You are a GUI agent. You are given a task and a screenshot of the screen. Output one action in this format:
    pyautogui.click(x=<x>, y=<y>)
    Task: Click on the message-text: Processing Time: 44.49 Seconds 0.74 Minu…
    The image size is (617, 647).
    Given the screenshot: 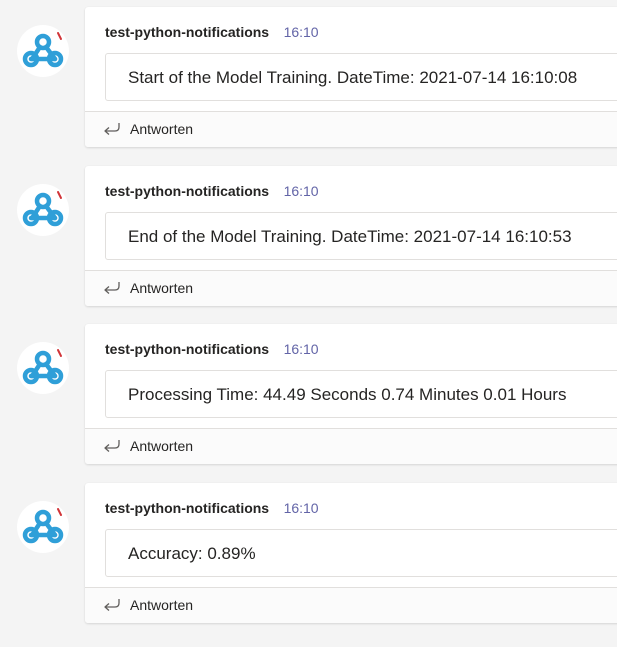 What is the action you would take?
    pyautogui.click(x=347, y=394)
    